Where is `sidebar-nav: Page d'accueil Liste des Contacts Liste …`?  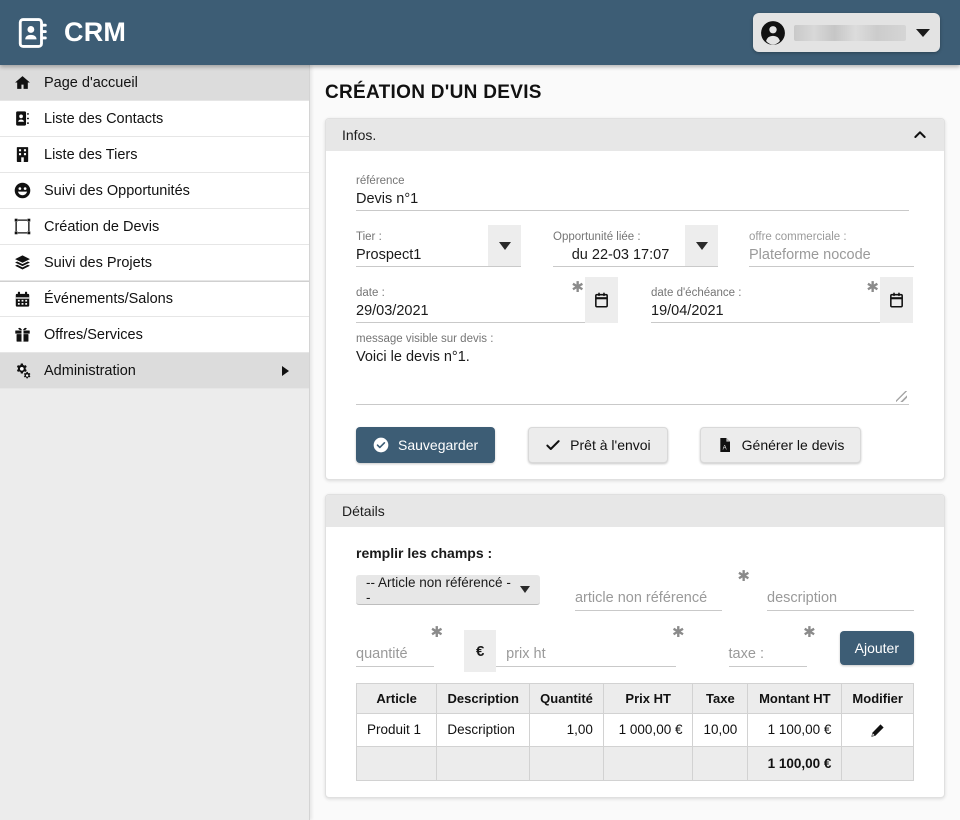
sidebar-nav: Page d'accueil Liste des Contacts Liste … is located at coordinates (154, 227).